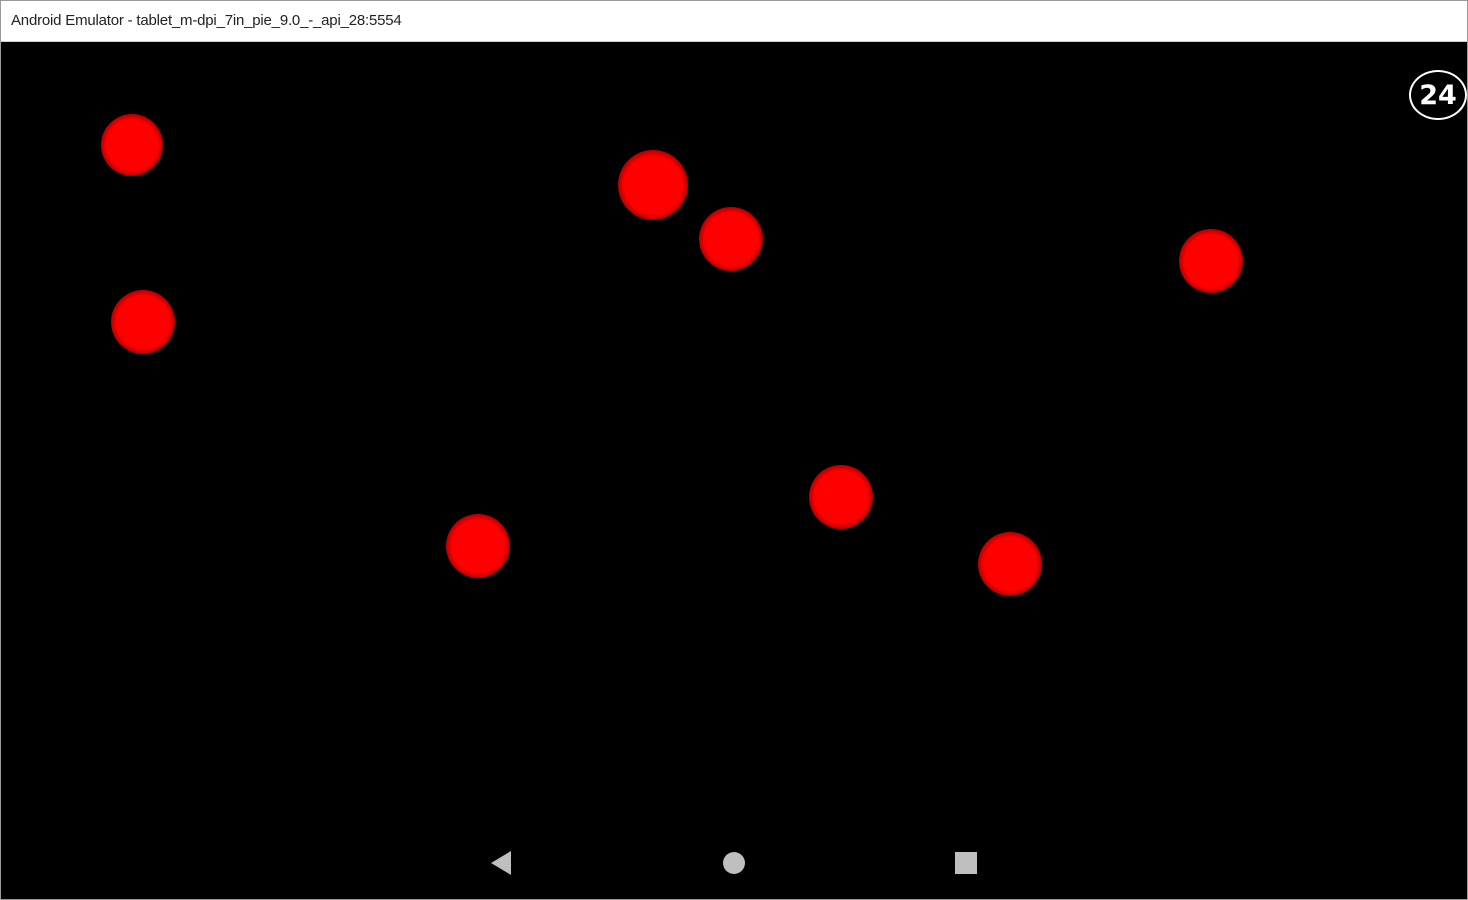 This screenshot has height=900, width=1468. I want to click on home-button, so click(734, 863).